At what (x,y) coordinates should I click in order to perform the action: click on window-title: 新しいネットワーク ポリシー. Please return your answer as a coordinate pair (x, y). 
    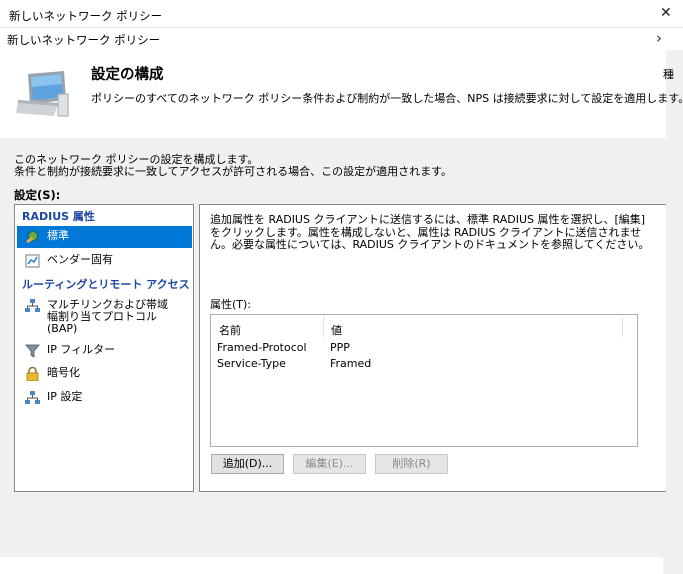
    Looking at the image, I should click on (86, 16).